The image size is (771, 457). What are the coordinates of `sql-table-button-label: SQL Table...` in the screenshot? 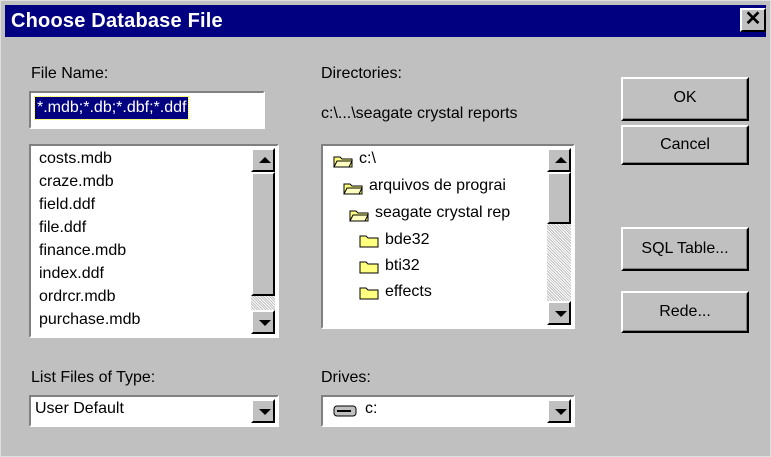 It's located at (685, 248).